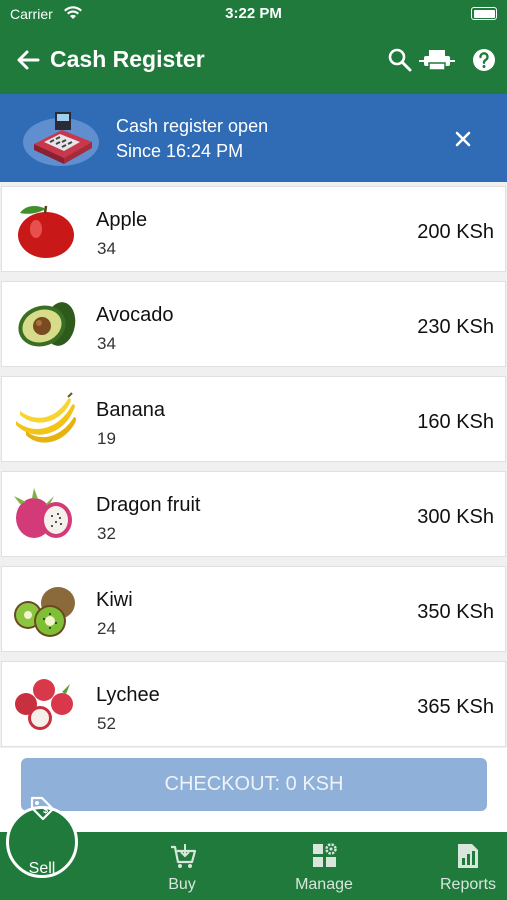 This screenshot has height=900, width=507. What do you see at coordinates (106, 533) in the screenshot?
I see `product-quantity: 32` at bounding box center [106, 533].